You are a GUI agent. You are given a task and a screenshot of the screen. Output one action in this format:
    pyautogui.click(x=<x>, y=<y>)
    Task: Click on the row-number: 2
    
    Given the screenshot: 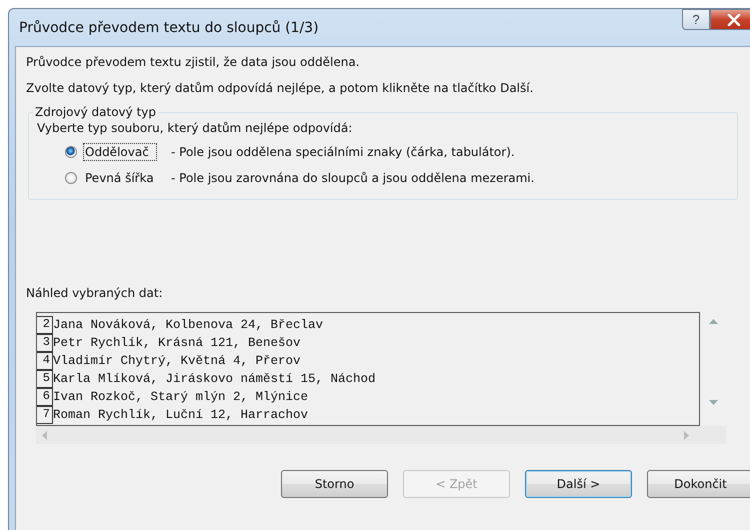 What is the action you would take?
    pyautogui.click(x=45, y=325)
    